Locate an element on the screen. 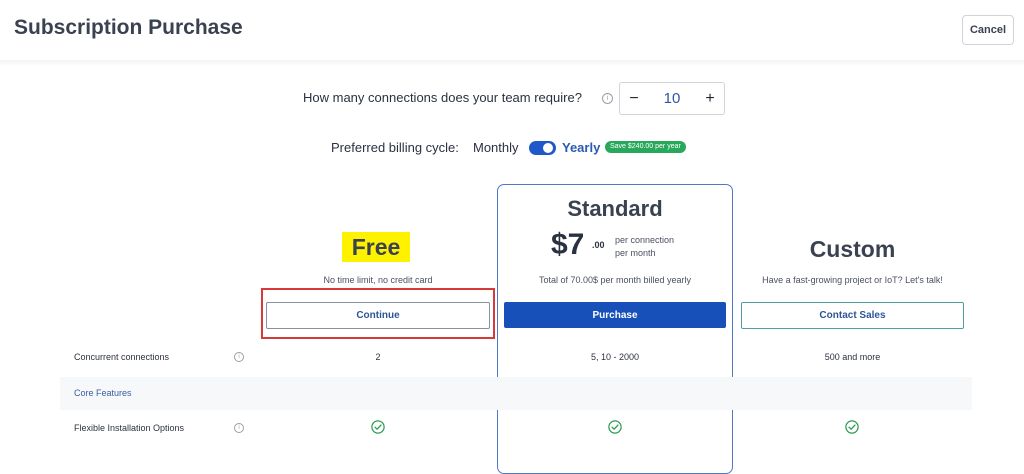 Image resolution: width=1024 pixels, height=474 pixels. yearly-option-label: Yearly is located at coordinates (581, 147).